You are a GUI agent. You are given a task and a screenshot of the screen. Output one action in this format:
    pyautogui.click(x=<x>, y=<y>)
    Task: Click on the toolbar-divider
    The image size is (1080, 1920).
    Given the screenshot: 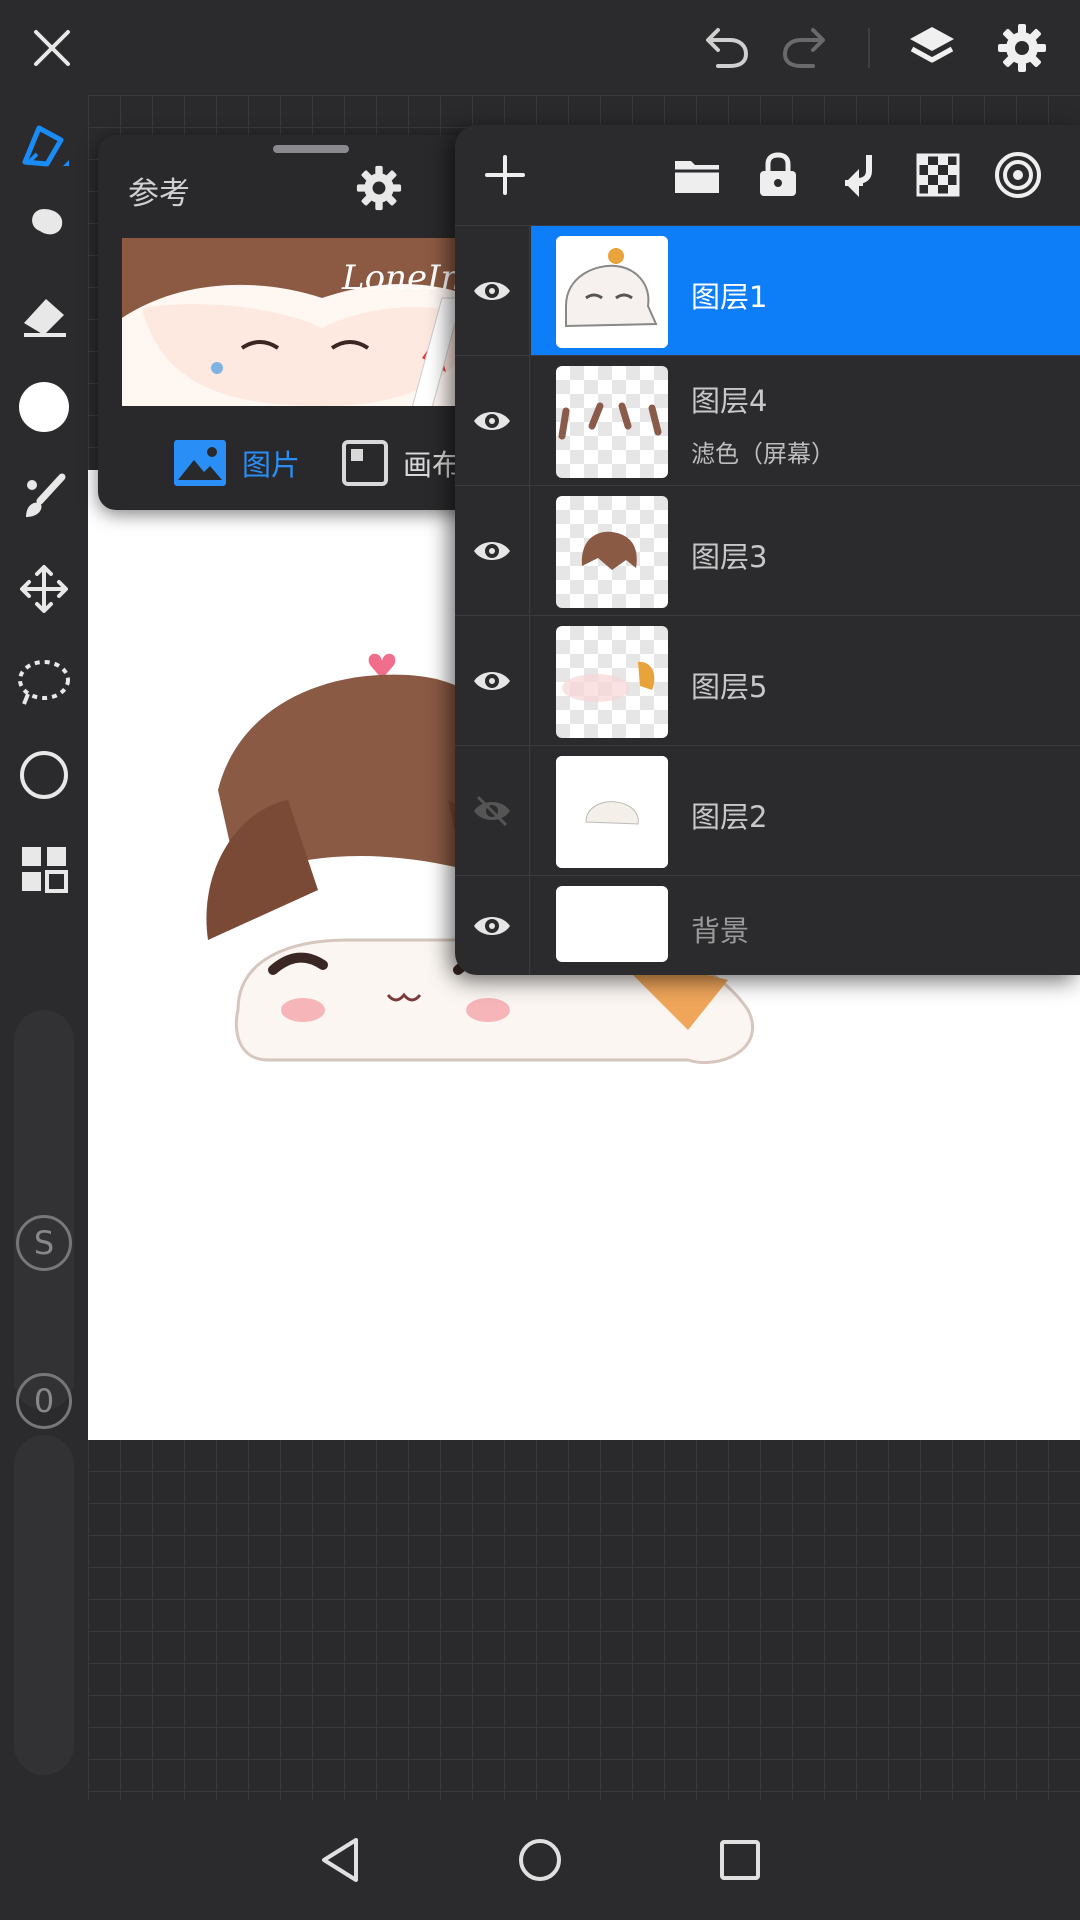 What is the action you would take?
    pyautogui.click(x=869, y=48)
    